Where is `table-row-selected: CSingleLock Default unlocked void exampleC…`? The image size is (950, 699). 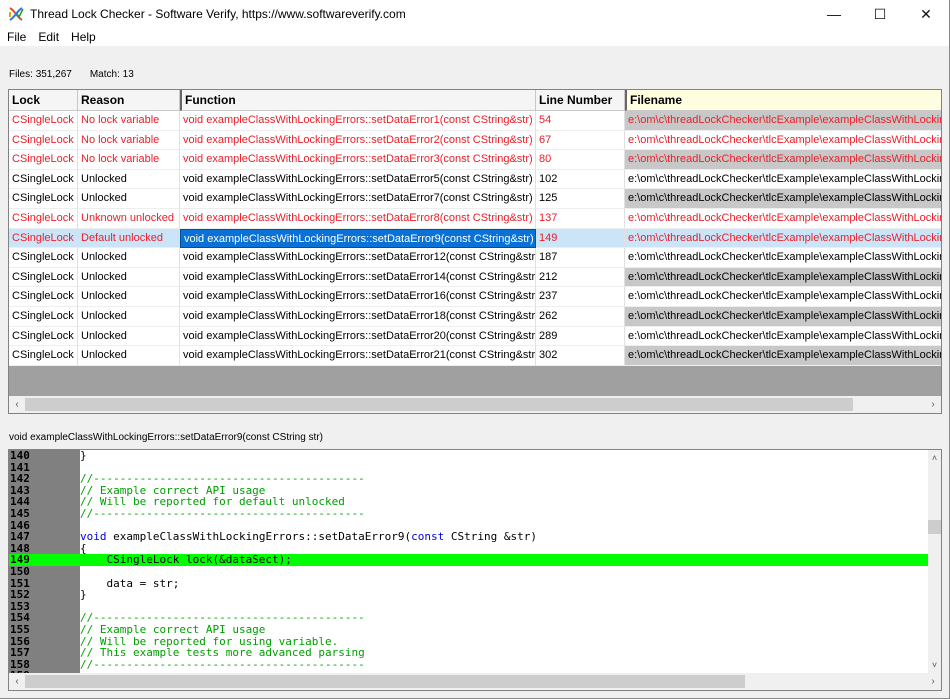 table-row-selected: CSingleLock Default unlocked void exampleC… is located at coordinates (475, 238).